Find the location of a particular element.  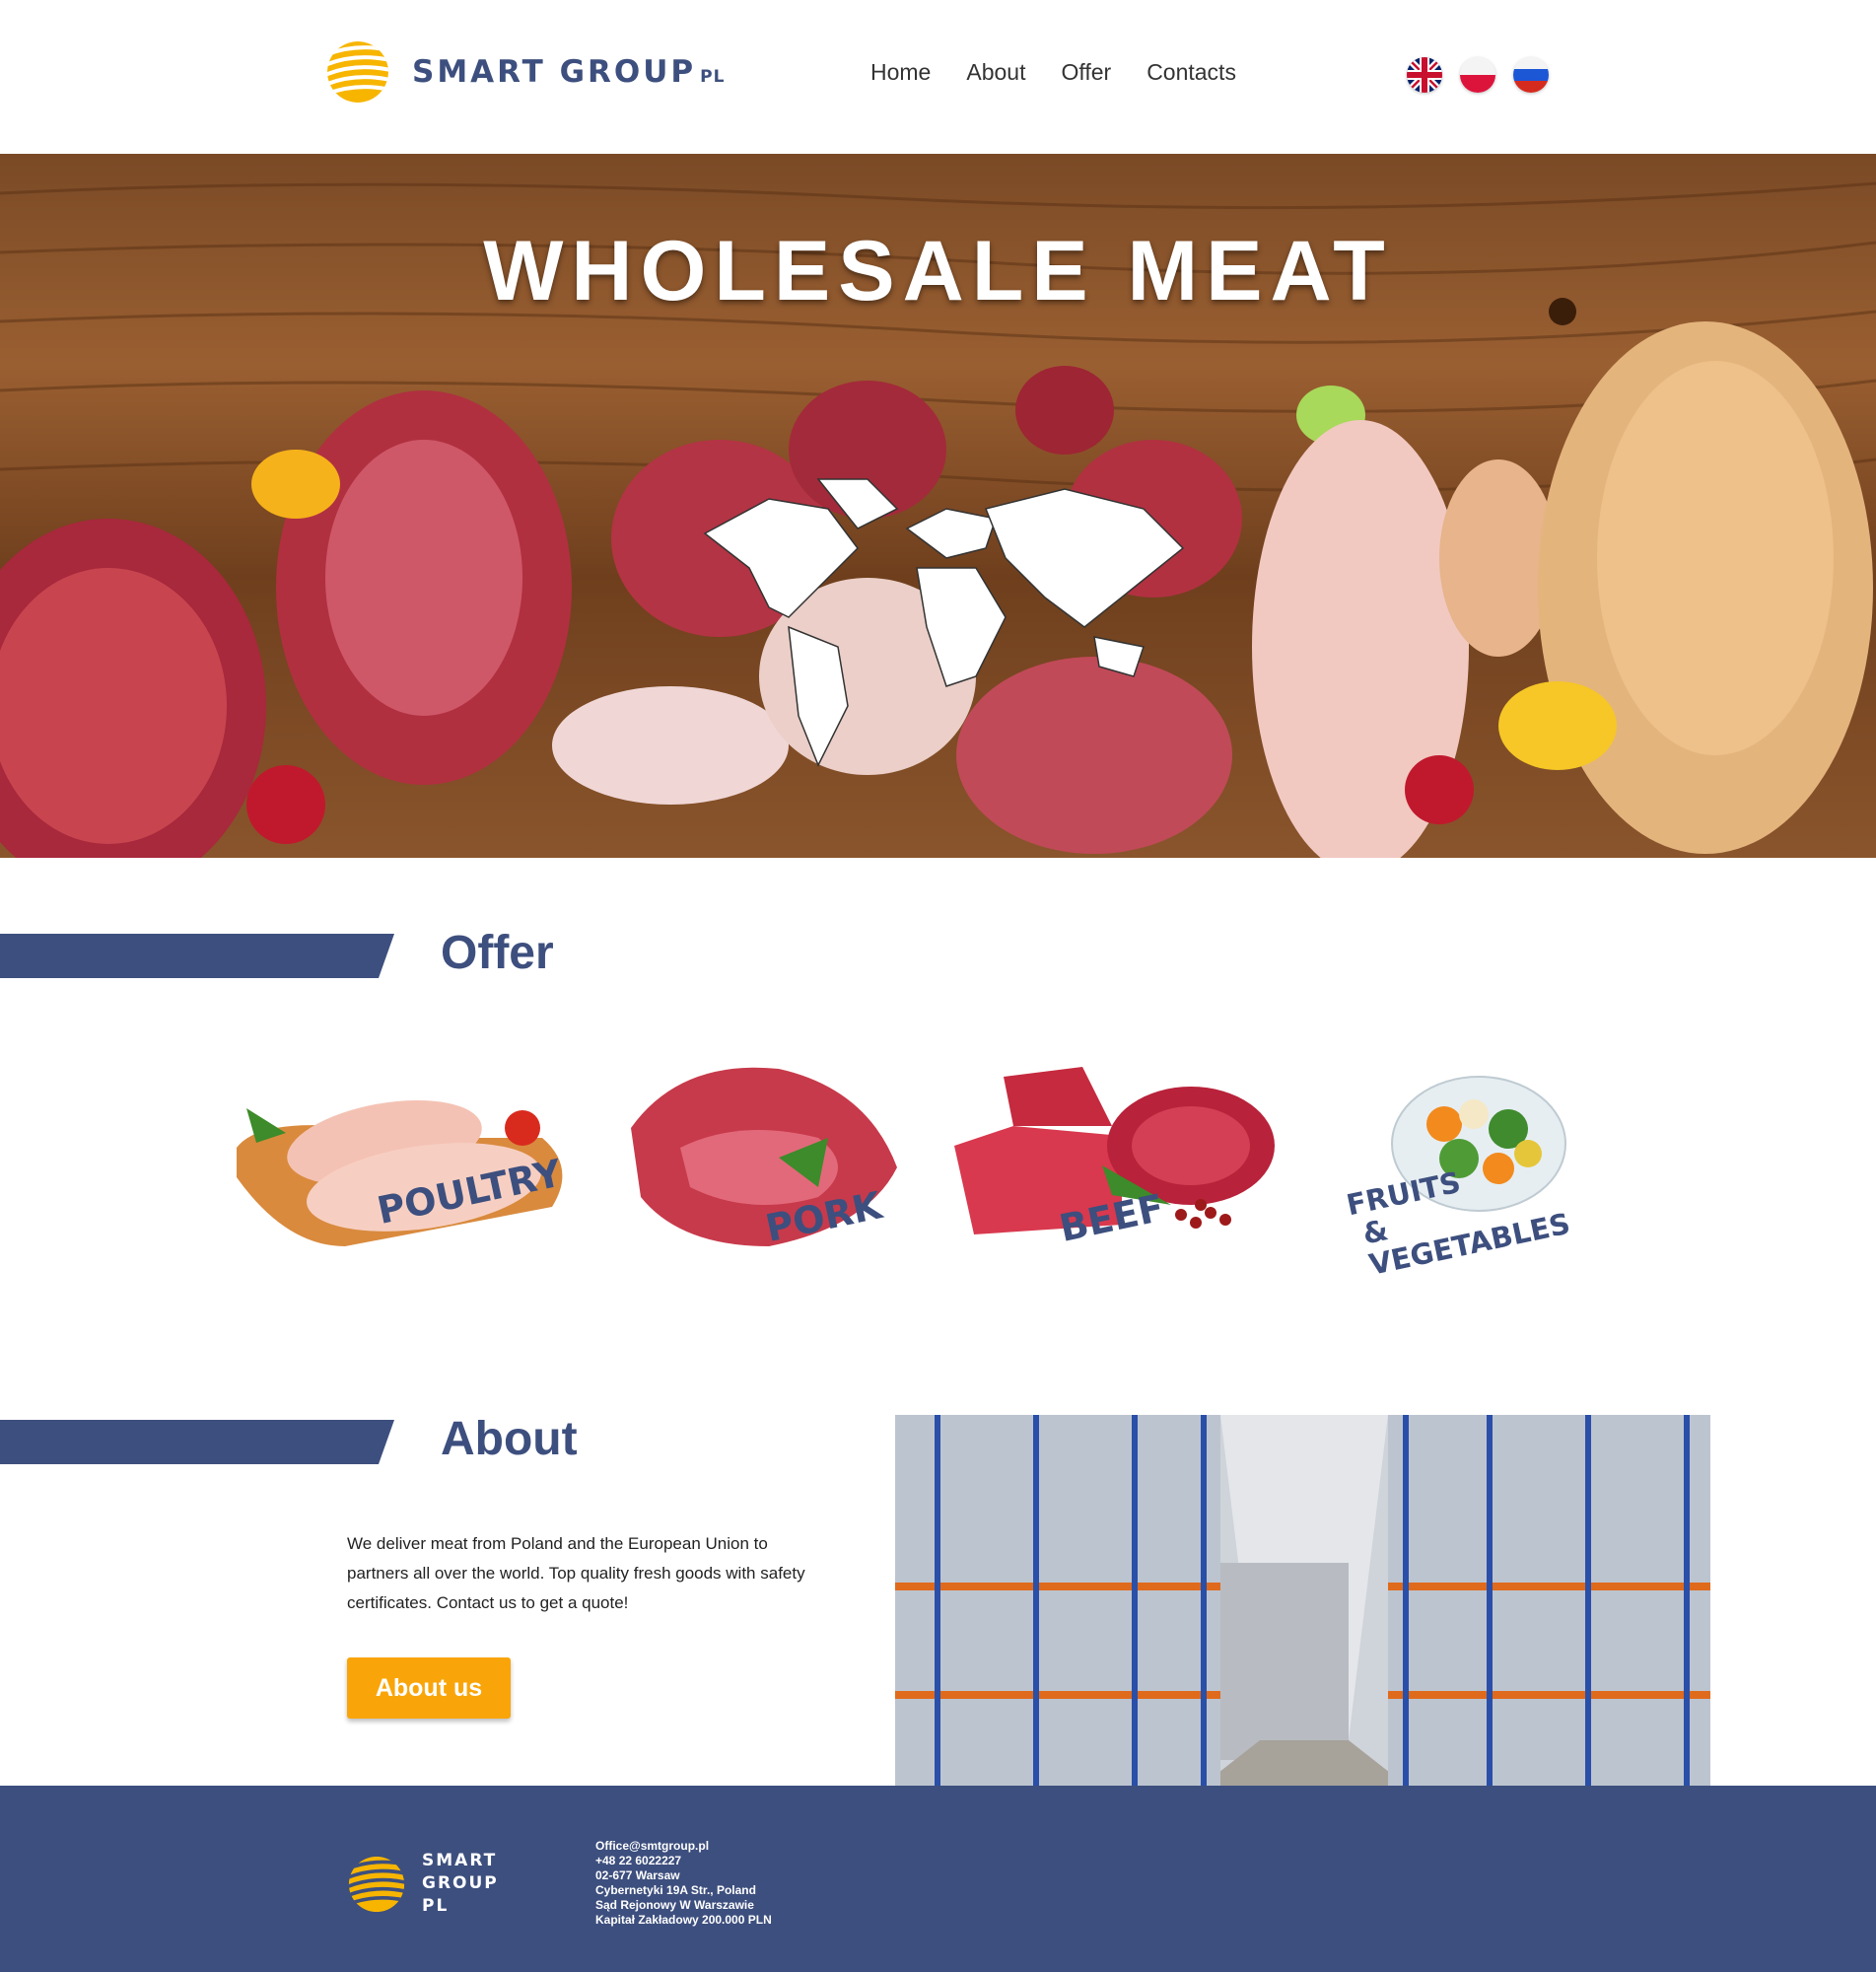

footer-logo-line: GROUP is located at coordinates (460, 1883).